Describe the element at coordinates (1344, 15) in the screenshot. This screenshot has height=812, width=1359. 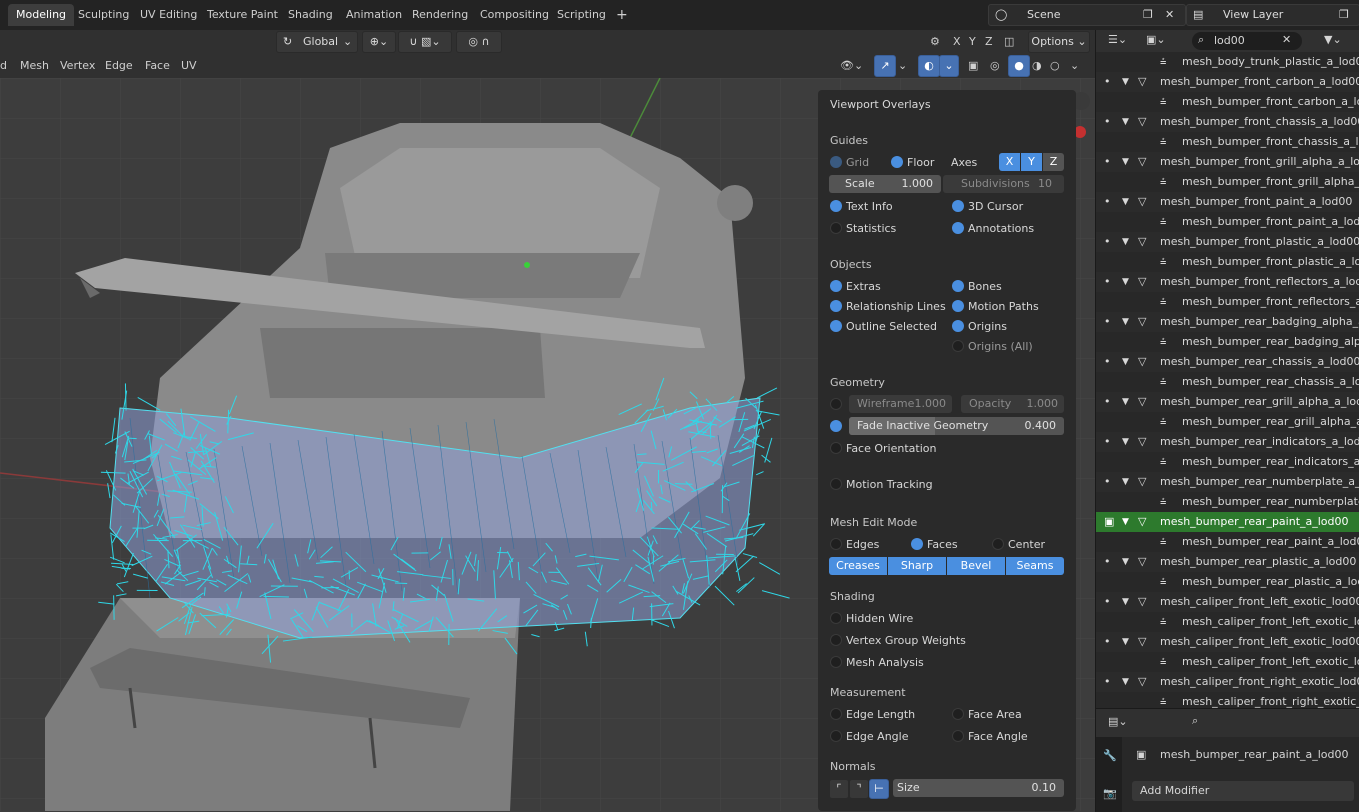
I see `copy-view-layer-icon: ❐` at that location.